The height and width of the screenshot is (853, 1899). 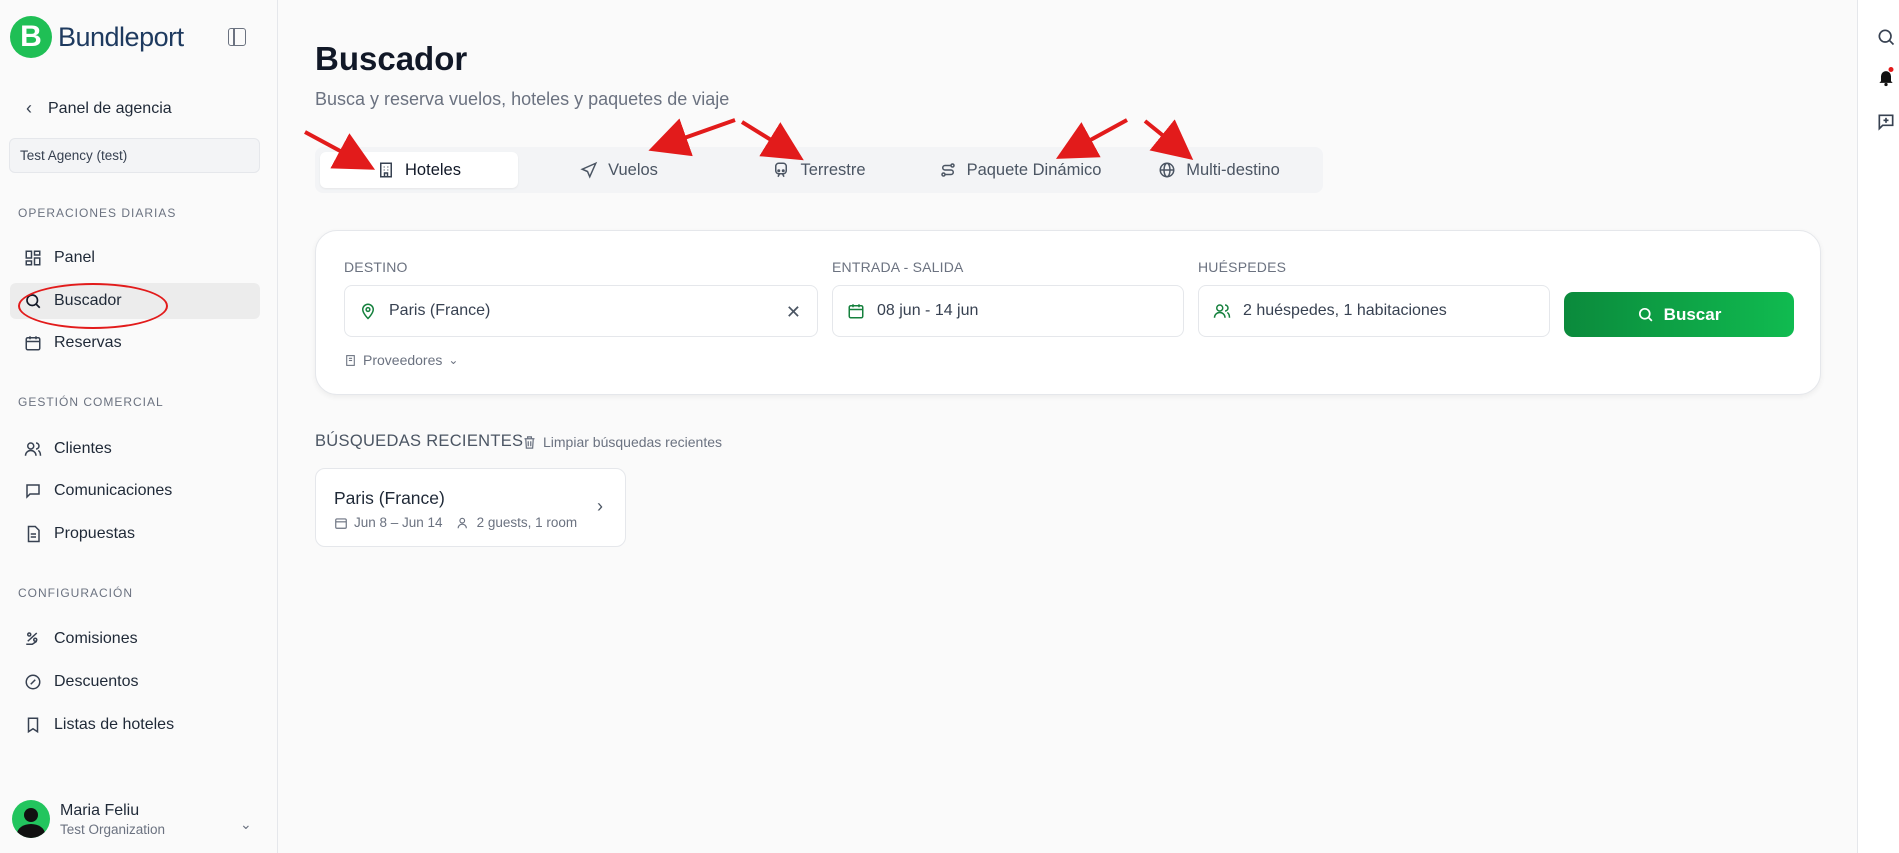 What do you see at coordinates (33, 682) in the screenshot?
I see `discount-icon` at bounding box center [33, 682].